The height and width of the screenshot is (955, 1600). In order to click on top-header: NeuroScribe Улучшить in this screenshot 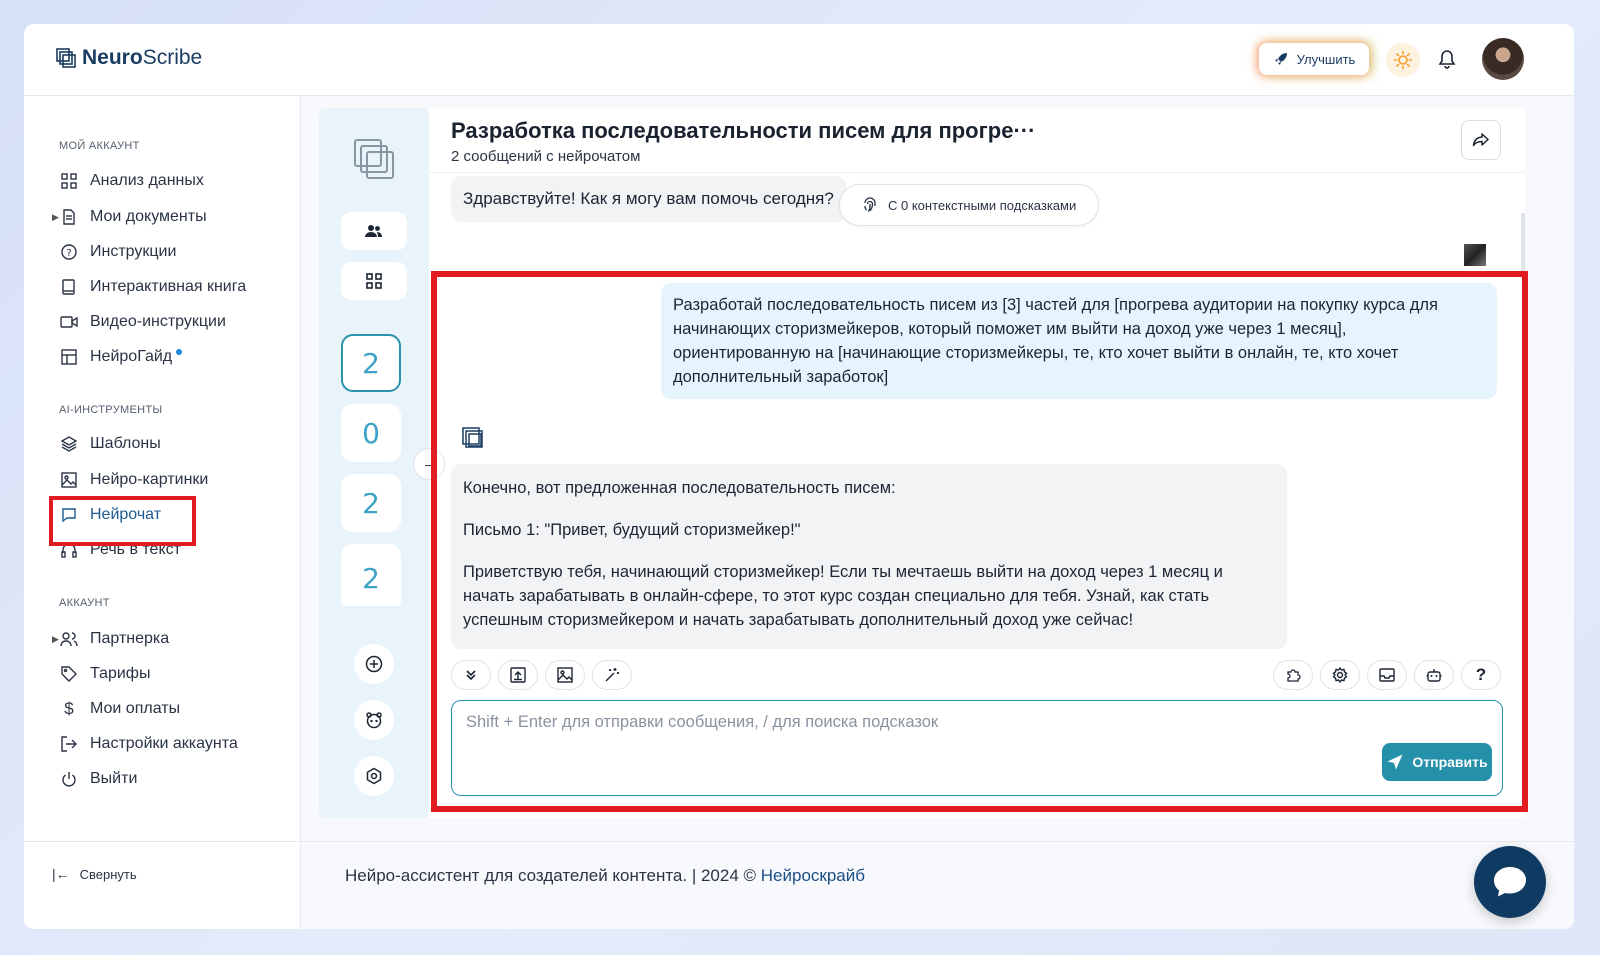, I will do `click(799, 60)`.